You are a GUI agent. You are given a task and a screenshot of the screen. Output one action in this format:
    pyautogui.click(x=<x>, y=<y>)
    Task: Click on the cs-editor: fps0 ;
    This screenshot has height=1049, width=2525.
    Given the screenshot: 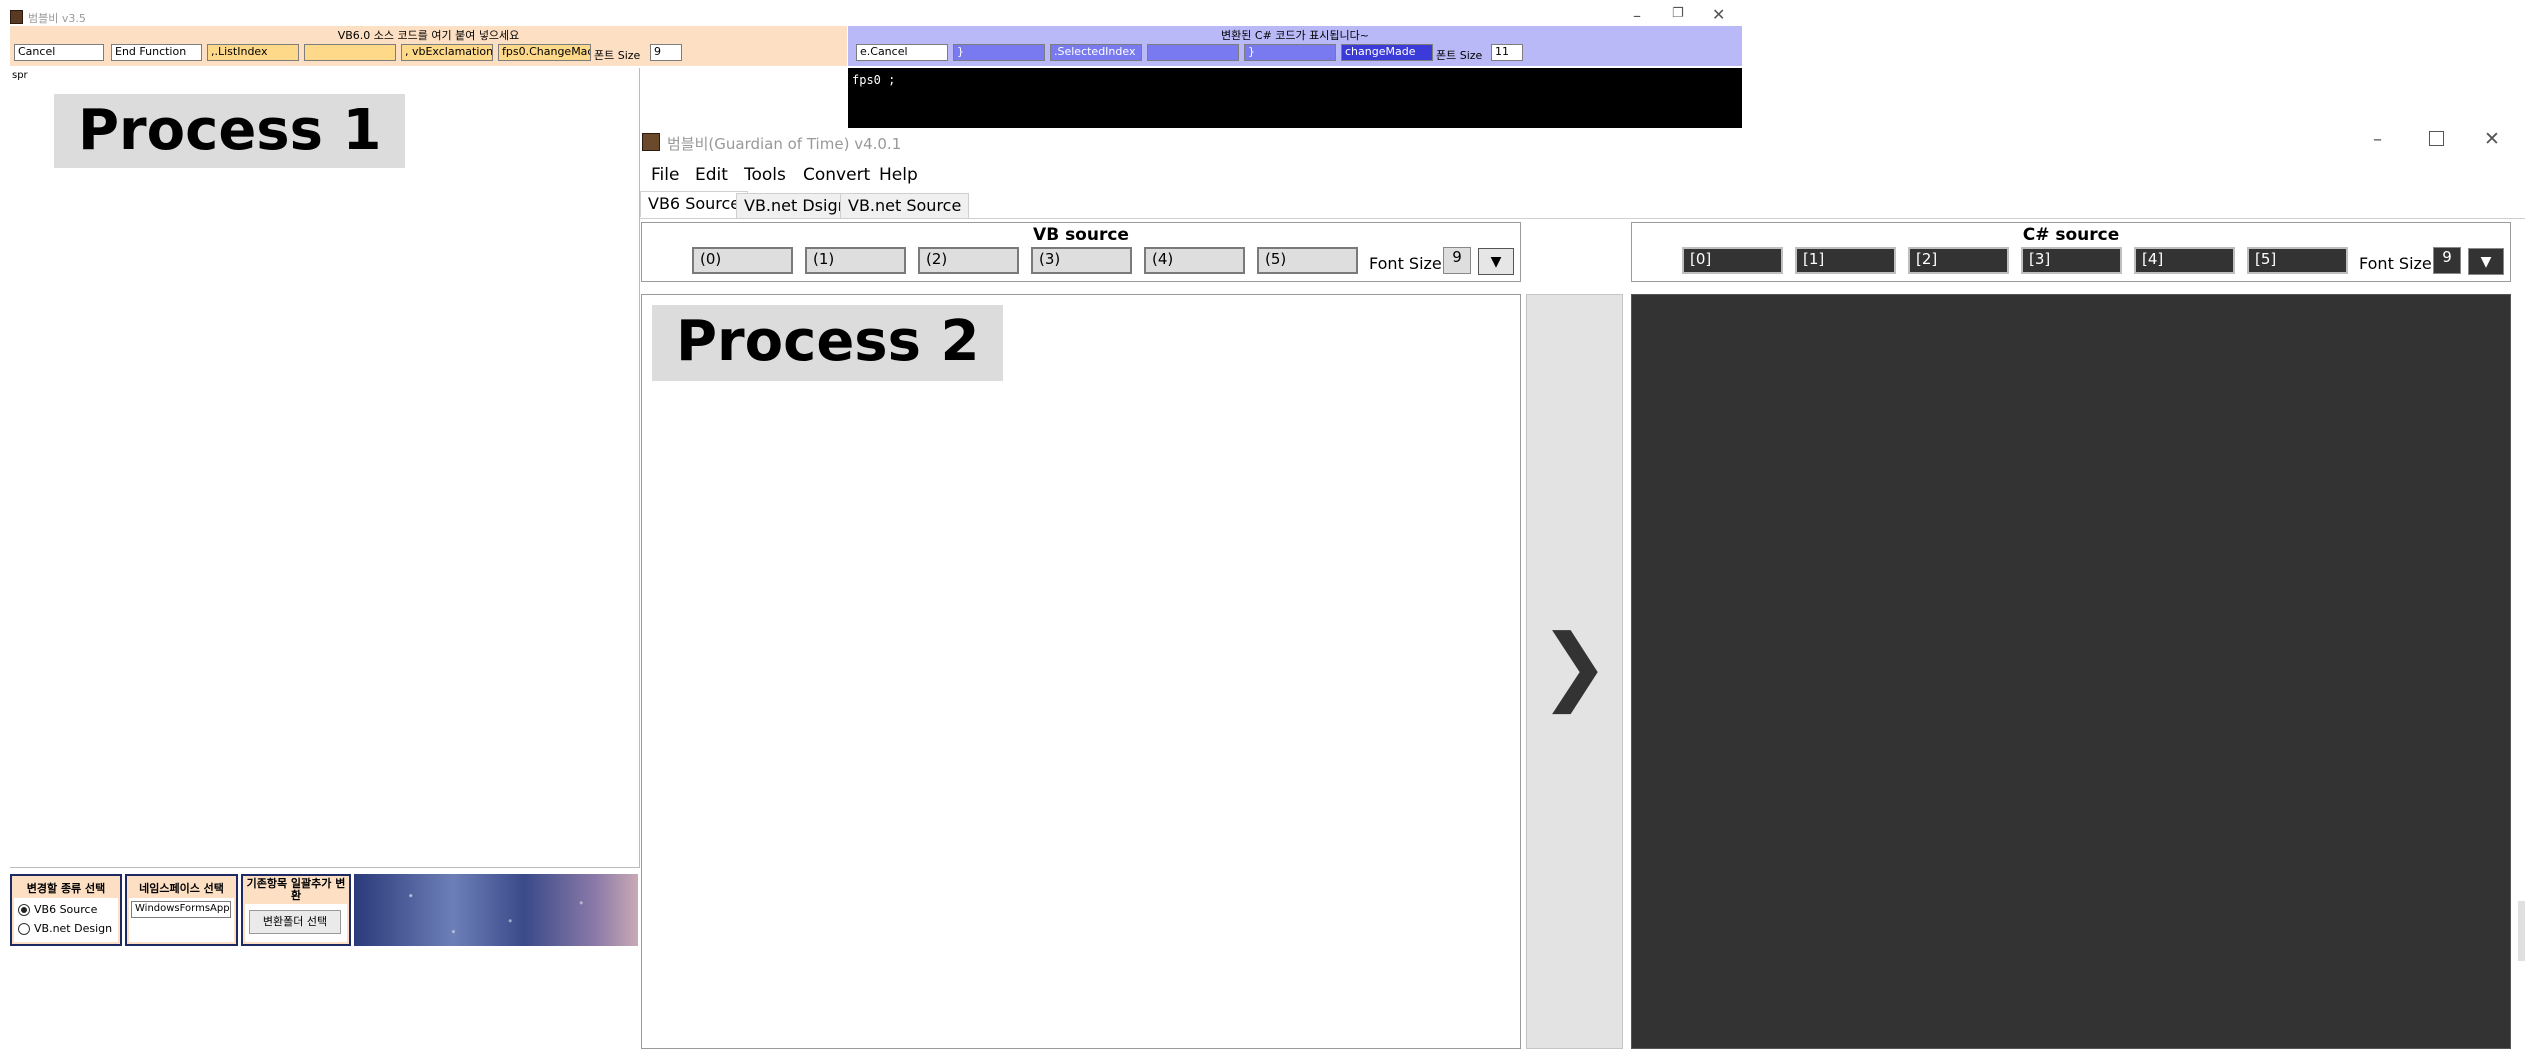 What is the action you would take?
    pyautogui.click(x=1295, y=98)
    